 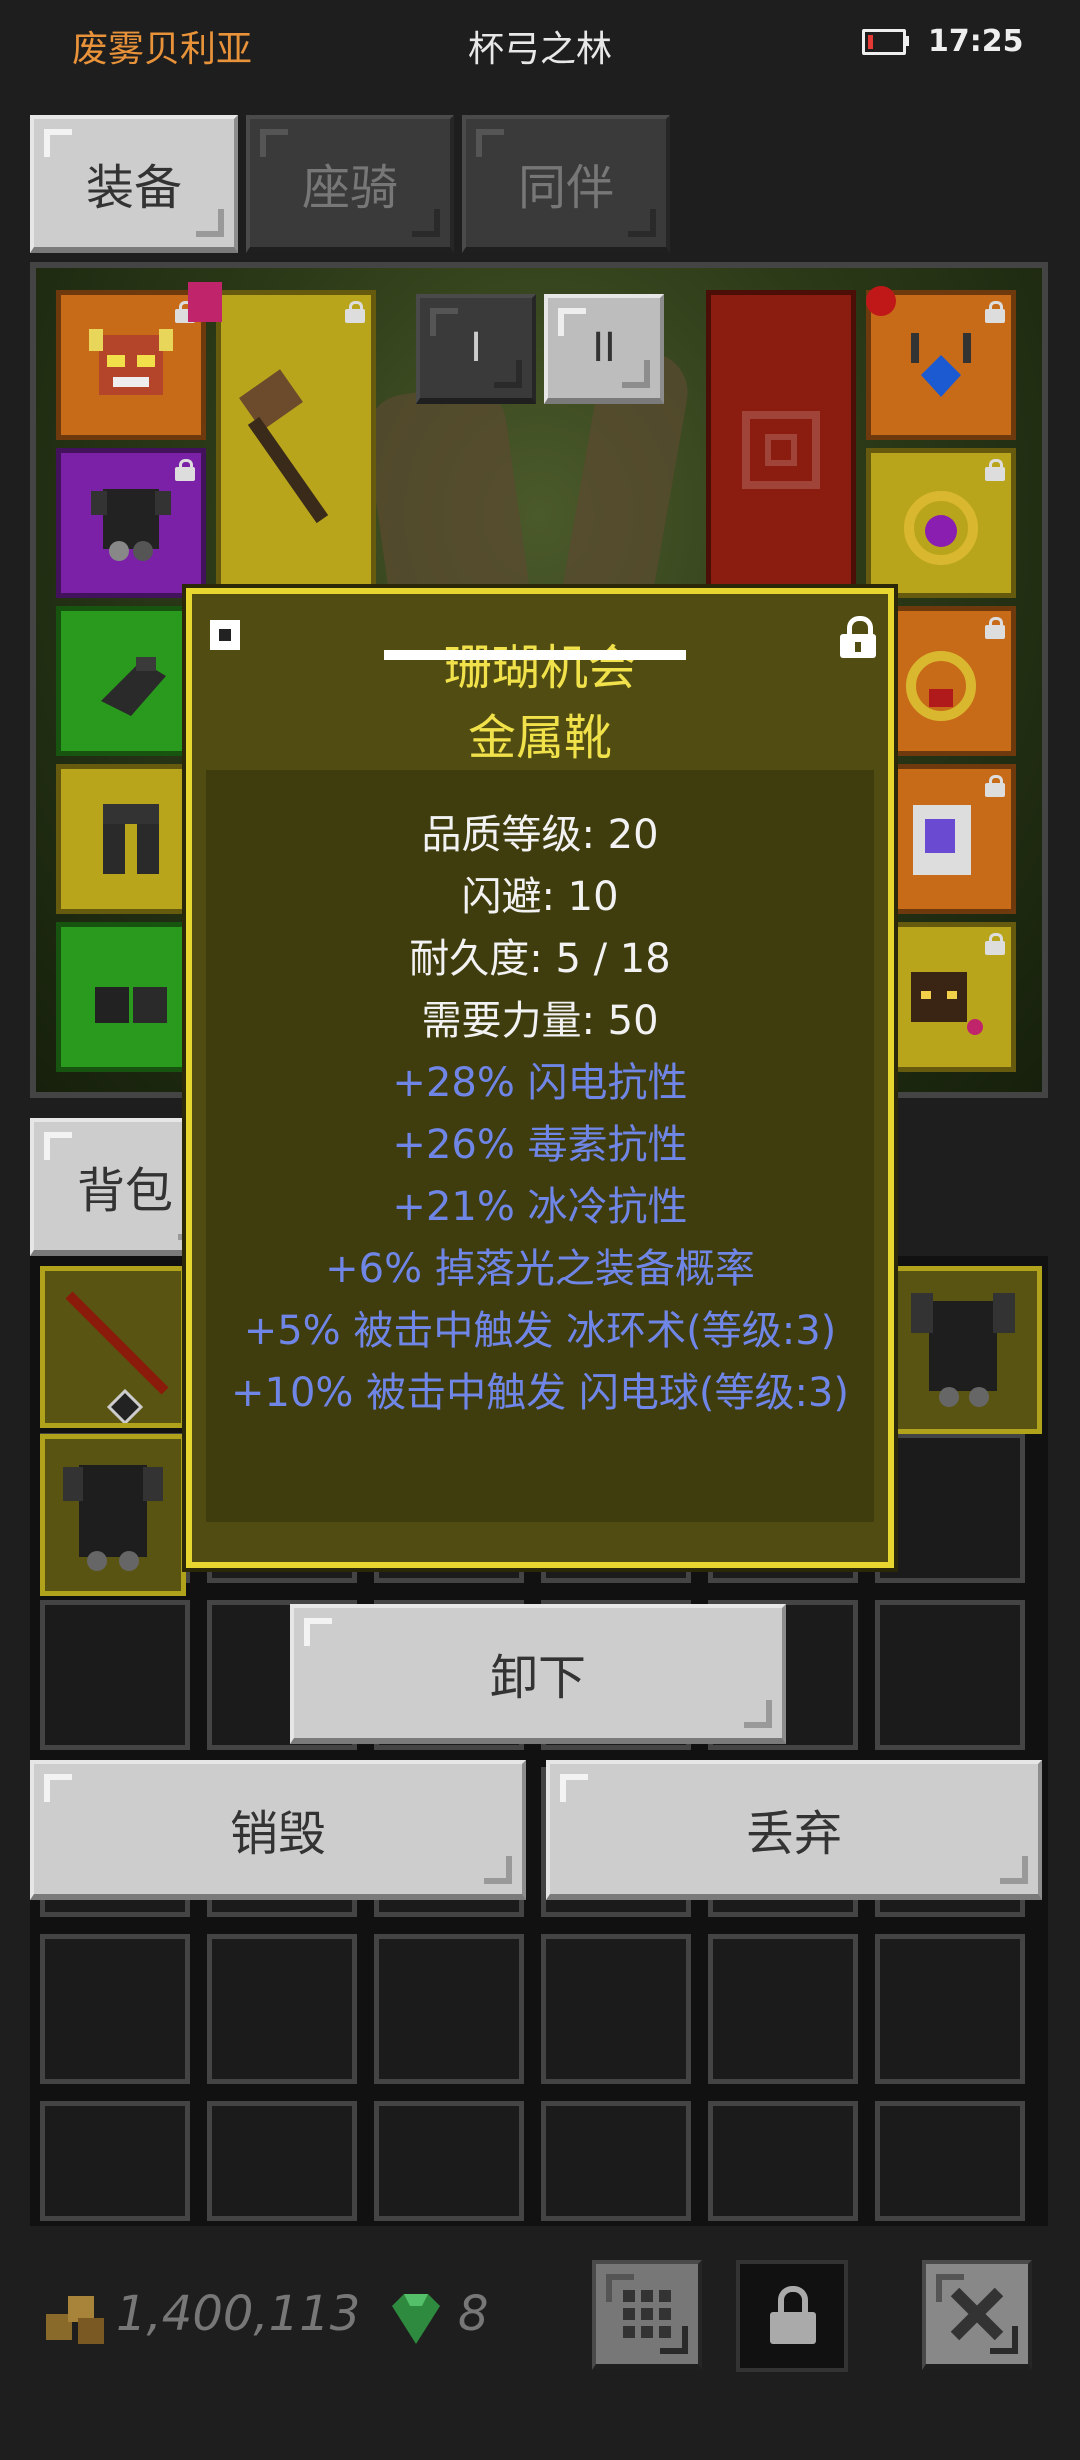 I want to click on location-label: 废雾贝利亚, so click(x=162, y=49).